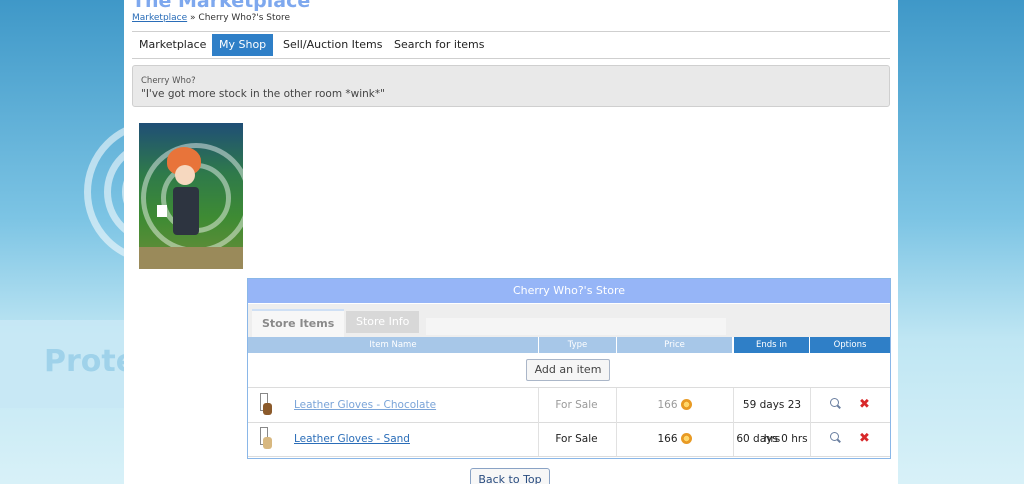  Describe the element at coordinates (159, 18) in the screenshot. I see `breadcrumb-marketplace-link: Marketplace` at that location.